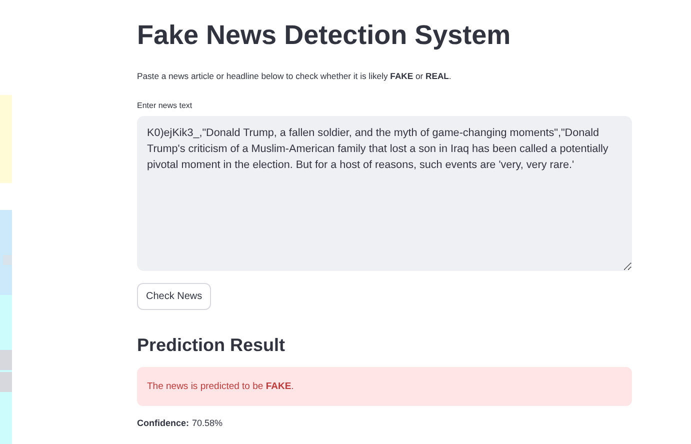 This screenshot has height=444, width=691. What do you see at coordinates (174, 296) in the screenshot?
I see `check-news-button: Check News` at bounding box center [174, 296].